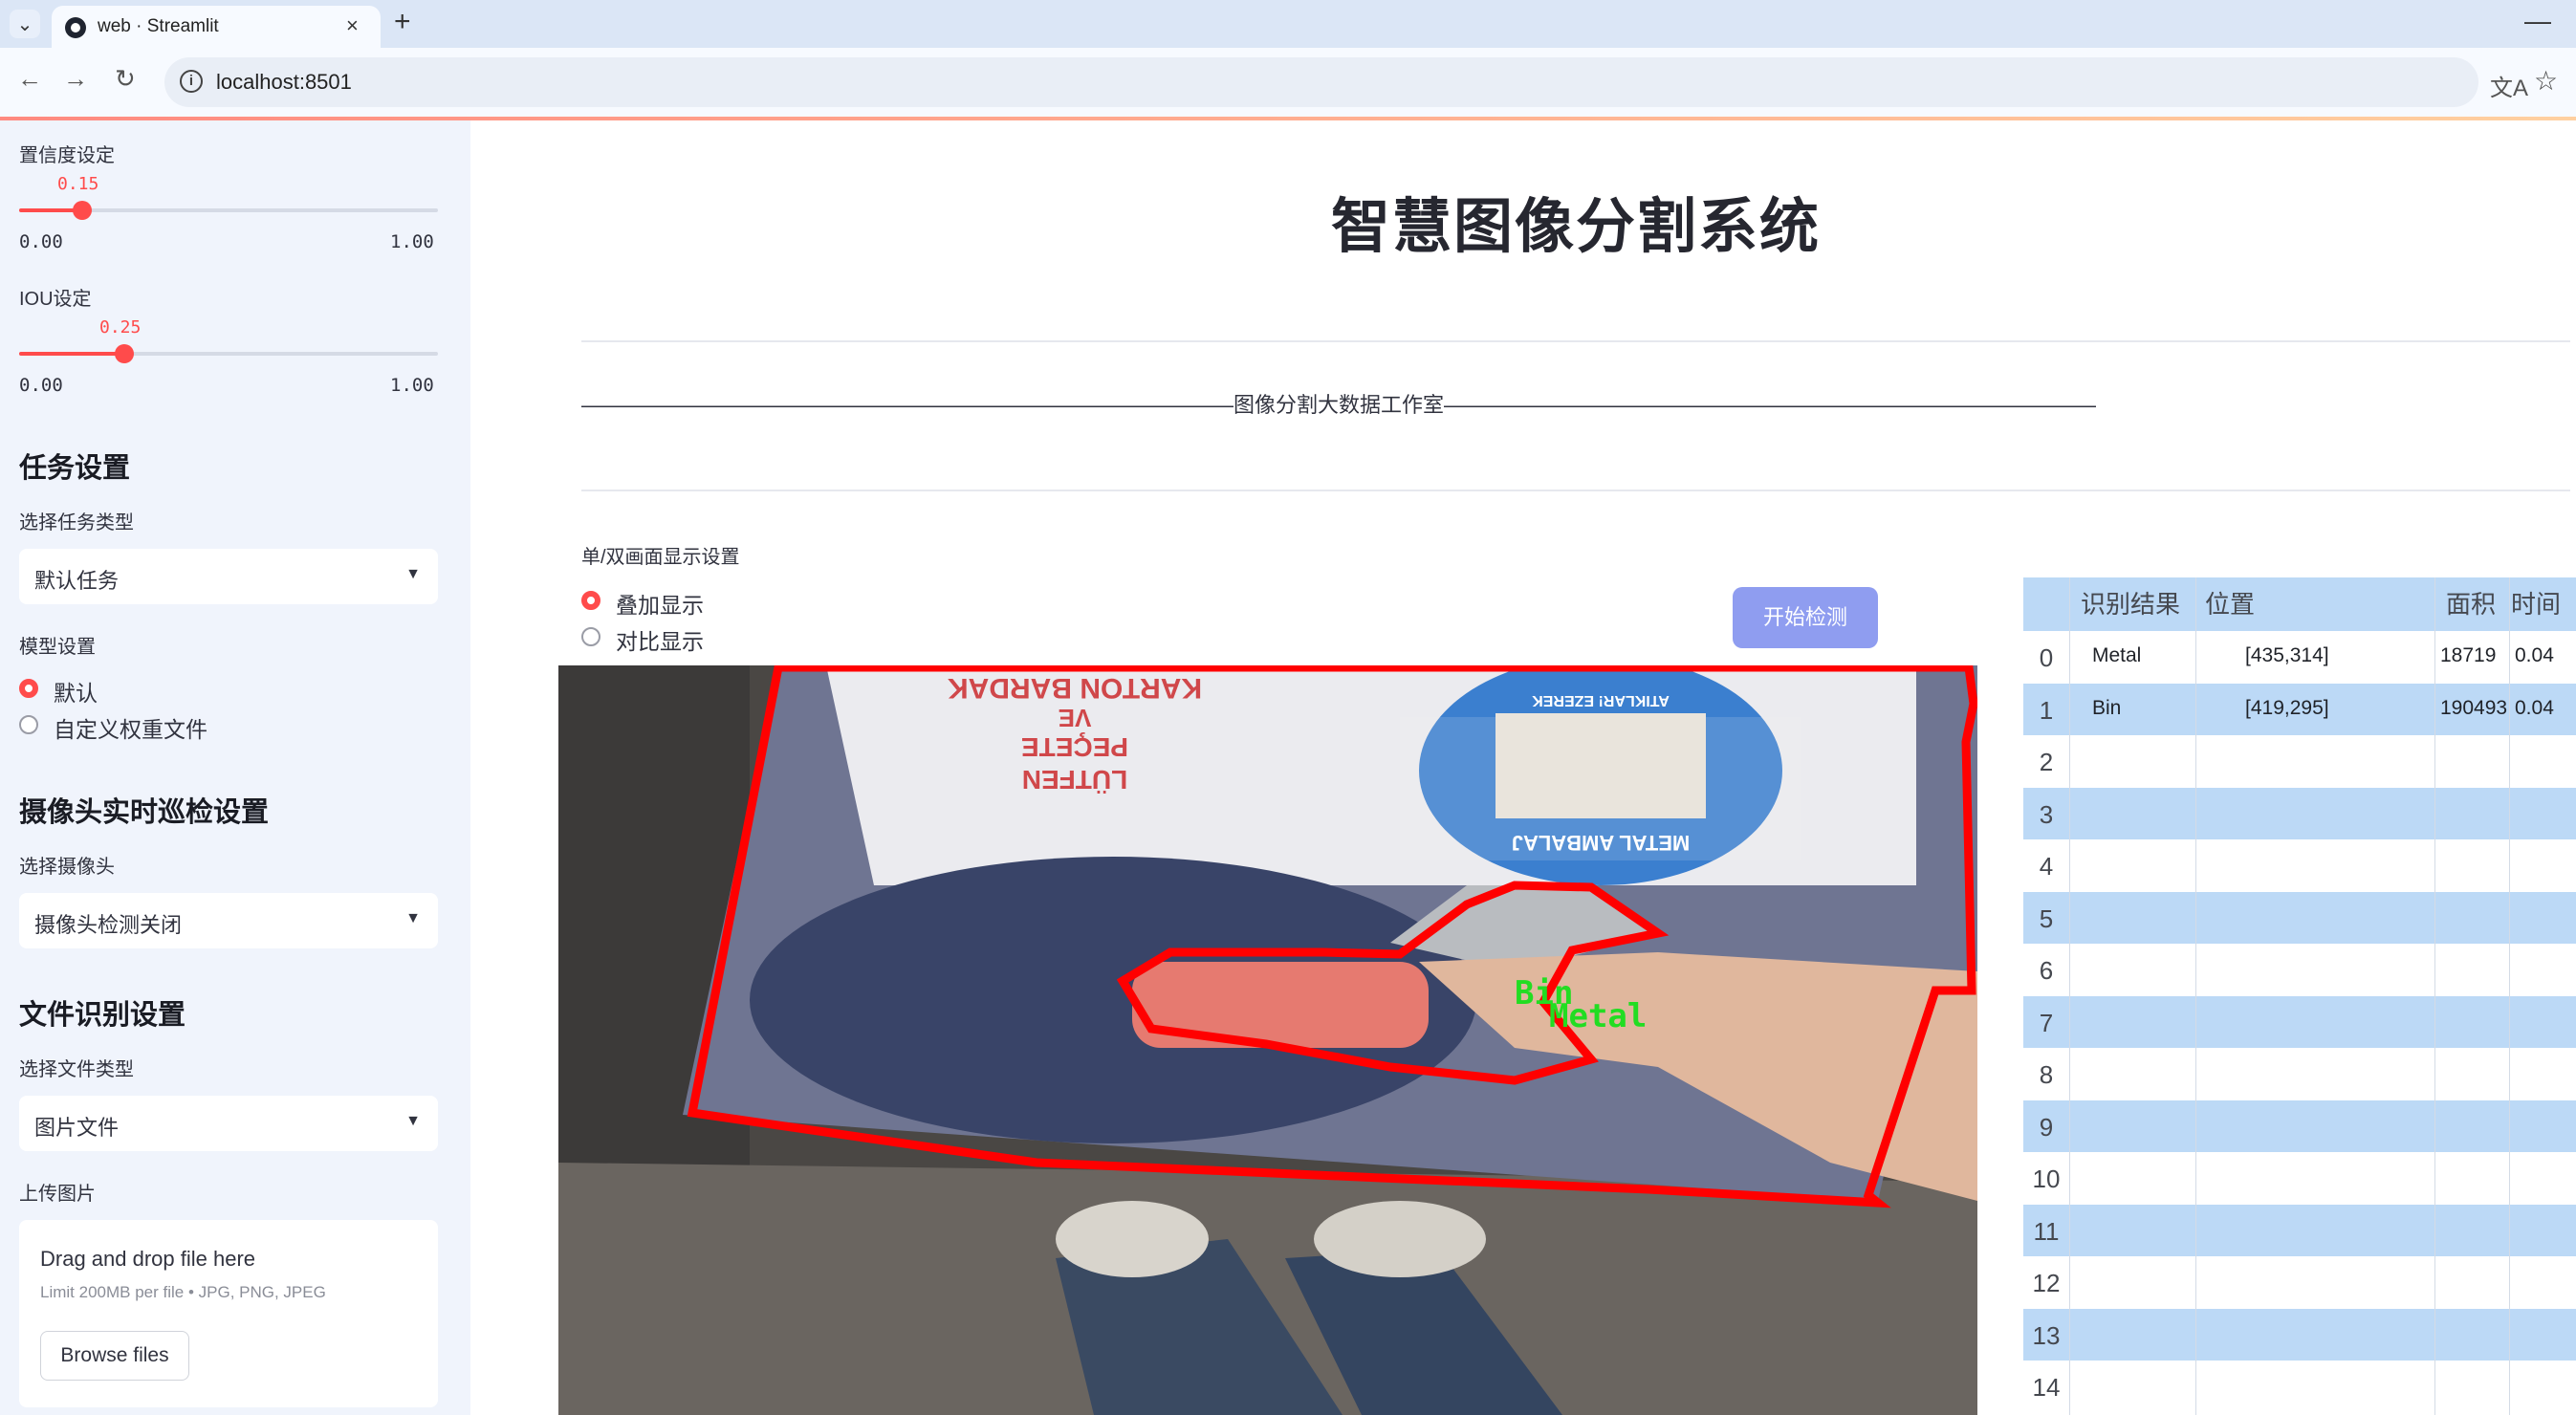 The width and height of the screenshot is (2576, 1415). Describe the element at coordinates (412, 385) in the screenshot. I see `iou-max: 1.00` at that location.